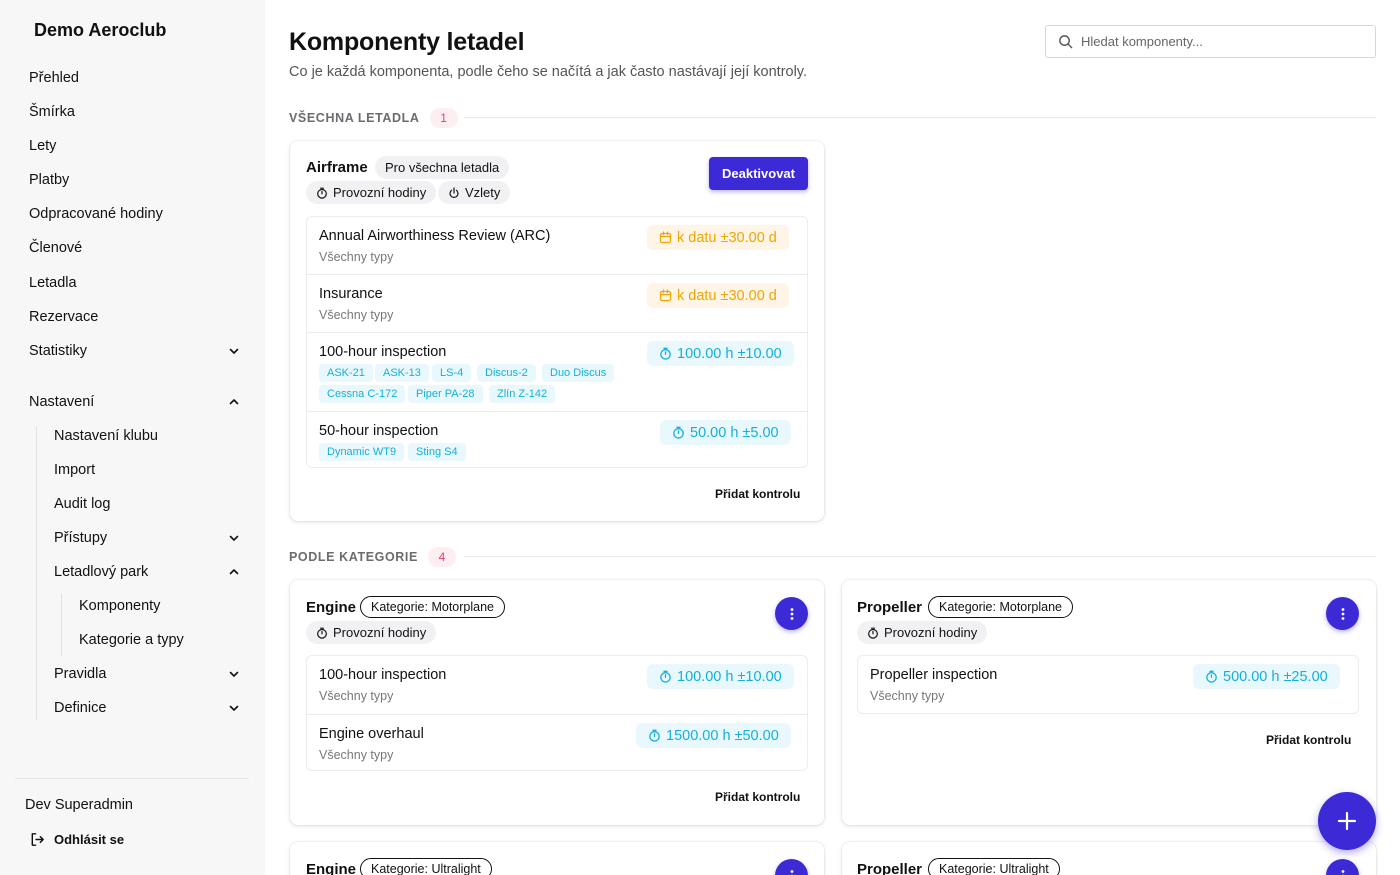 The width and height of the screenshot is (1400, 875). Describe the element at coordinates (437, 452) in the screenshot. I see `type-tag: Sting S4` at that location.